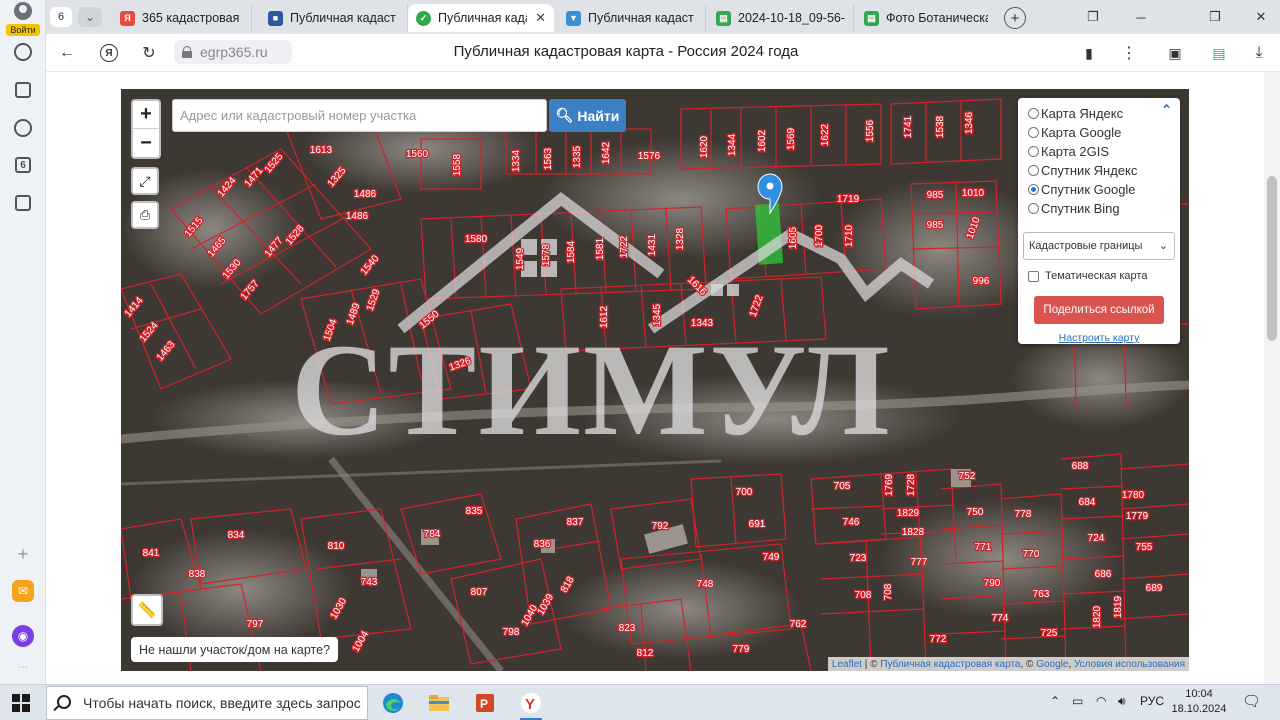  I want to click on tab-count-badge: 6, so click(61, 17).